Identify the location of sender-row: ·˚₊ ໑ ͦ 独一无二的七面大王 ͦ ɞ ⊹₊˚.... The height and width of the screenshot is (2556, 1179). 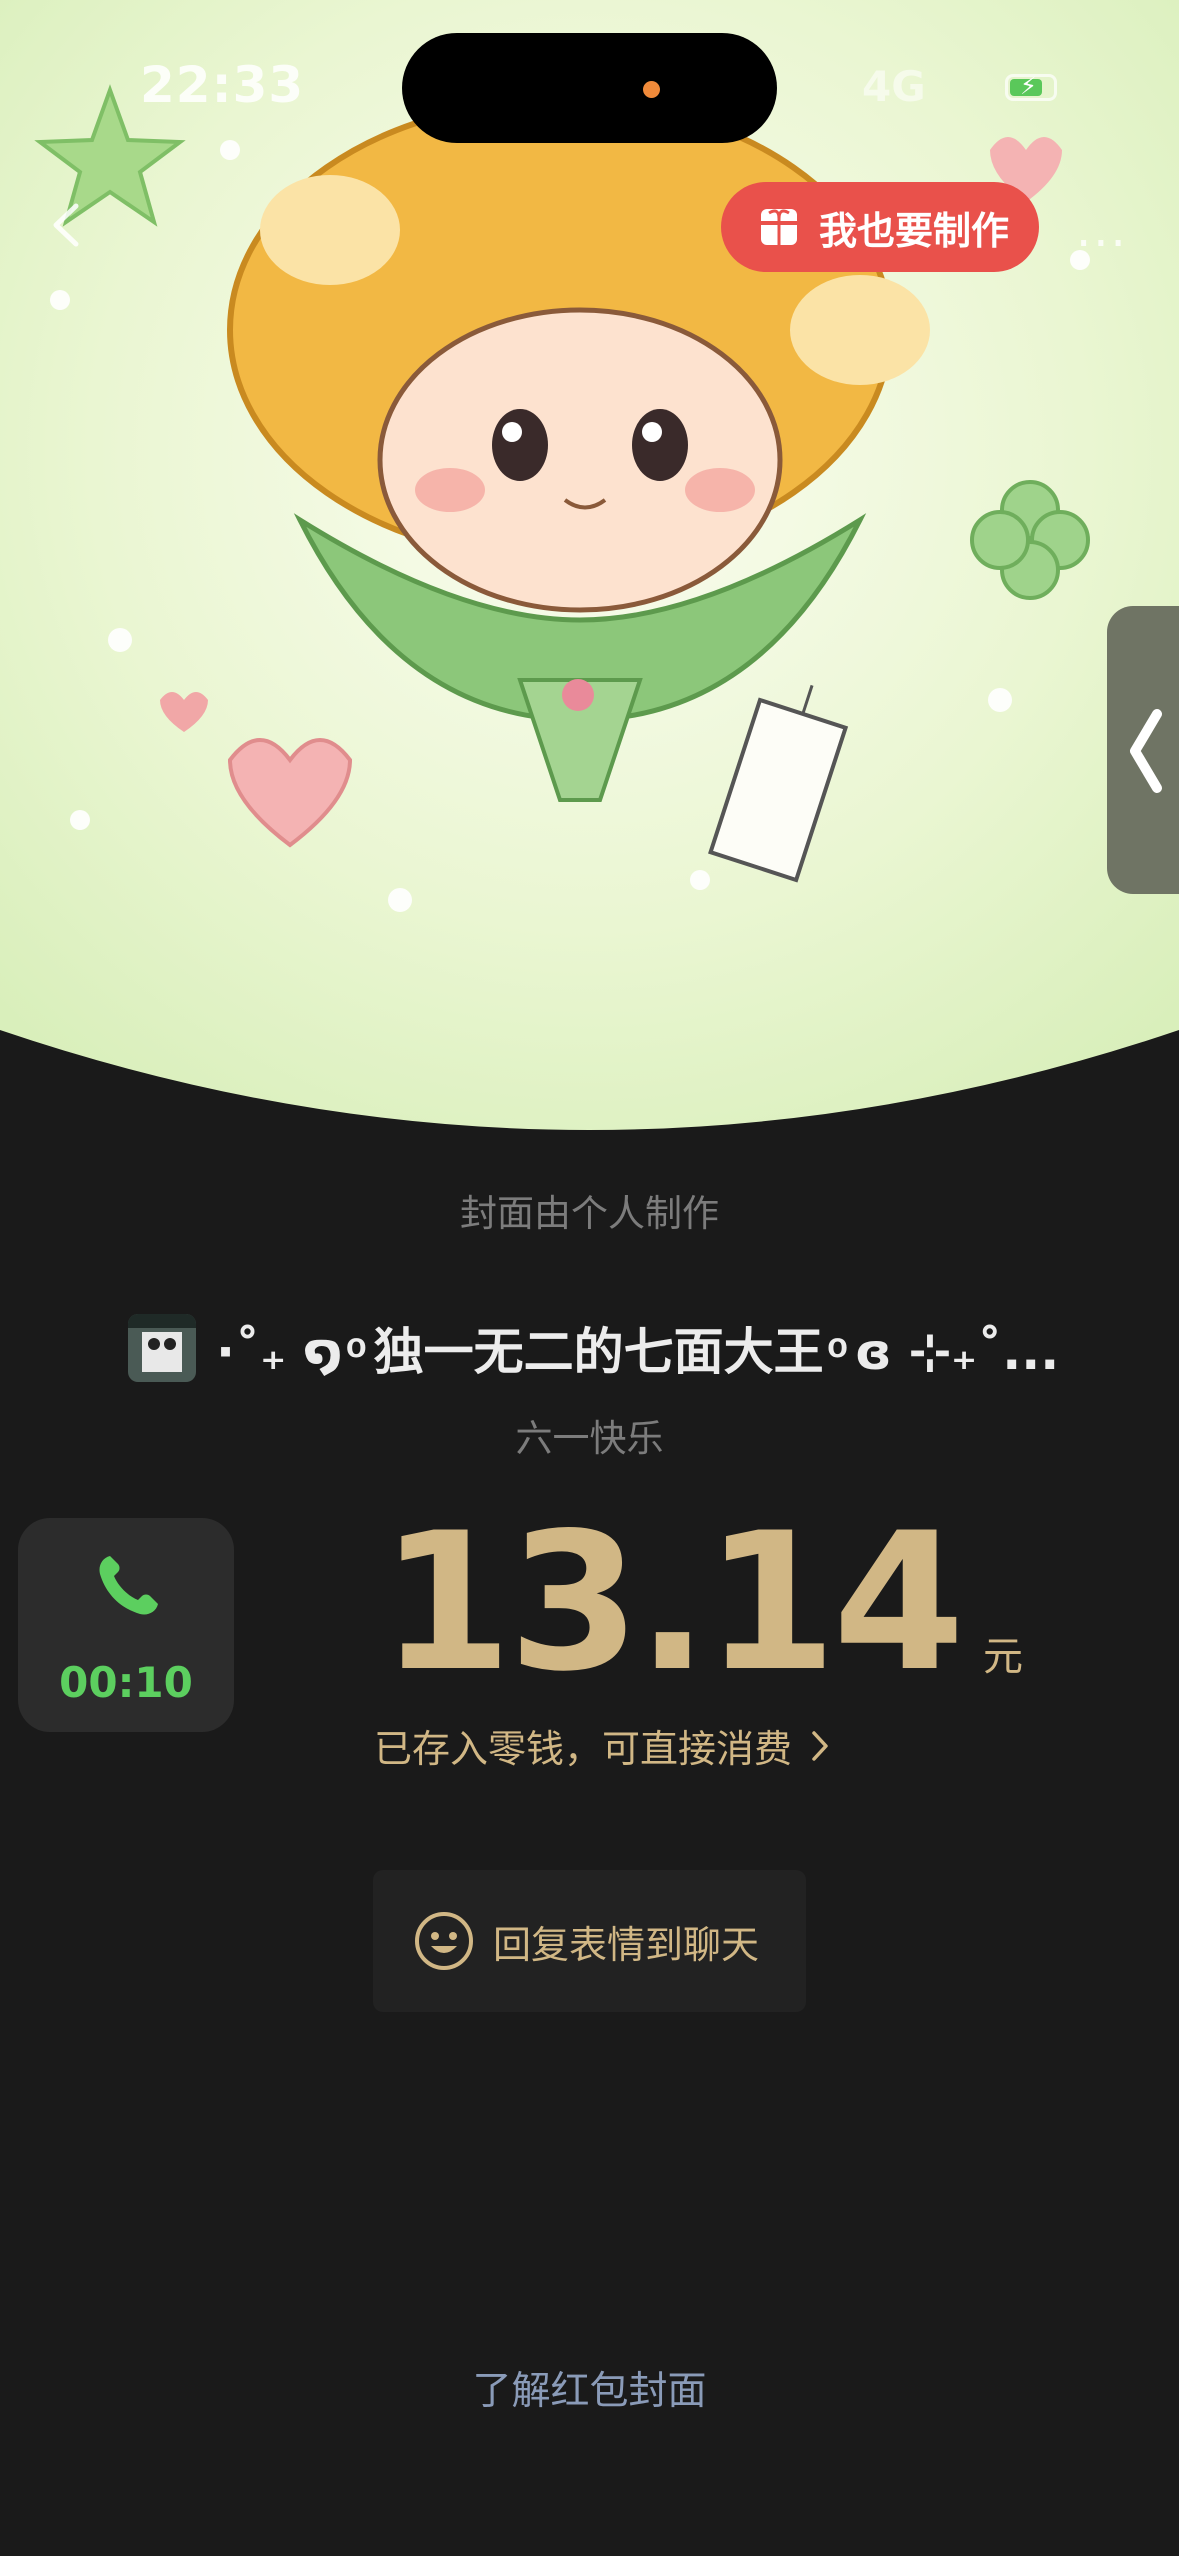
(593, 1348).